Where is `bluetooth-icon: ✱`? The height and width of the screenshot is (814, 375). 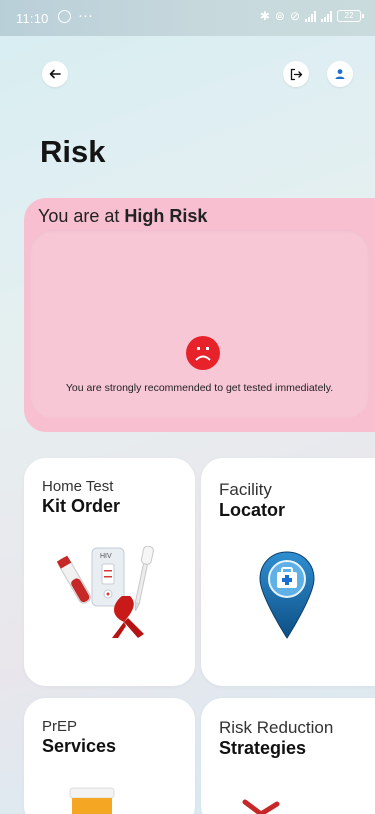
bluetooth-icon: ✱ is located at coordinates (264, 16).